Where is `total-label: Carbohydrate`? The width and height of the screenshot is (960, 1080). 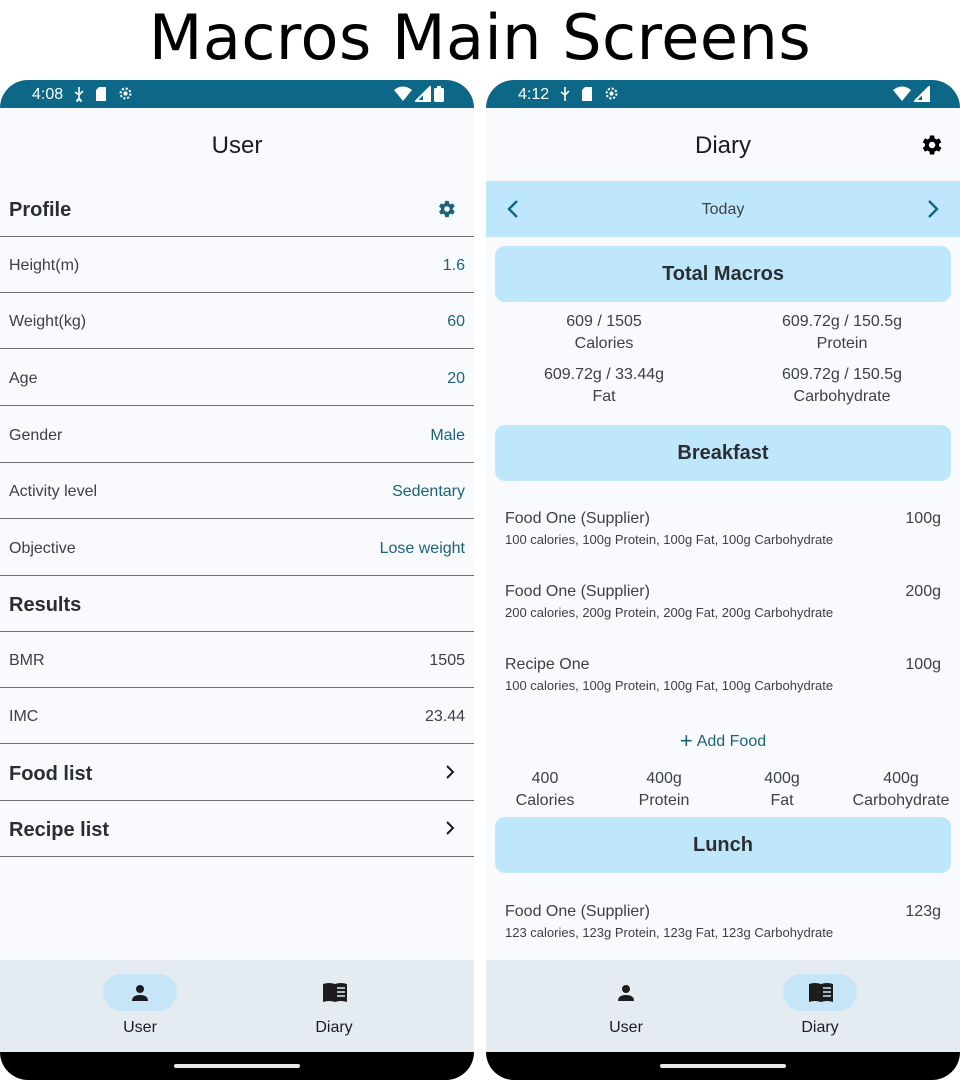 total-label: Carbohydrate is located at coordinates (901, 800).